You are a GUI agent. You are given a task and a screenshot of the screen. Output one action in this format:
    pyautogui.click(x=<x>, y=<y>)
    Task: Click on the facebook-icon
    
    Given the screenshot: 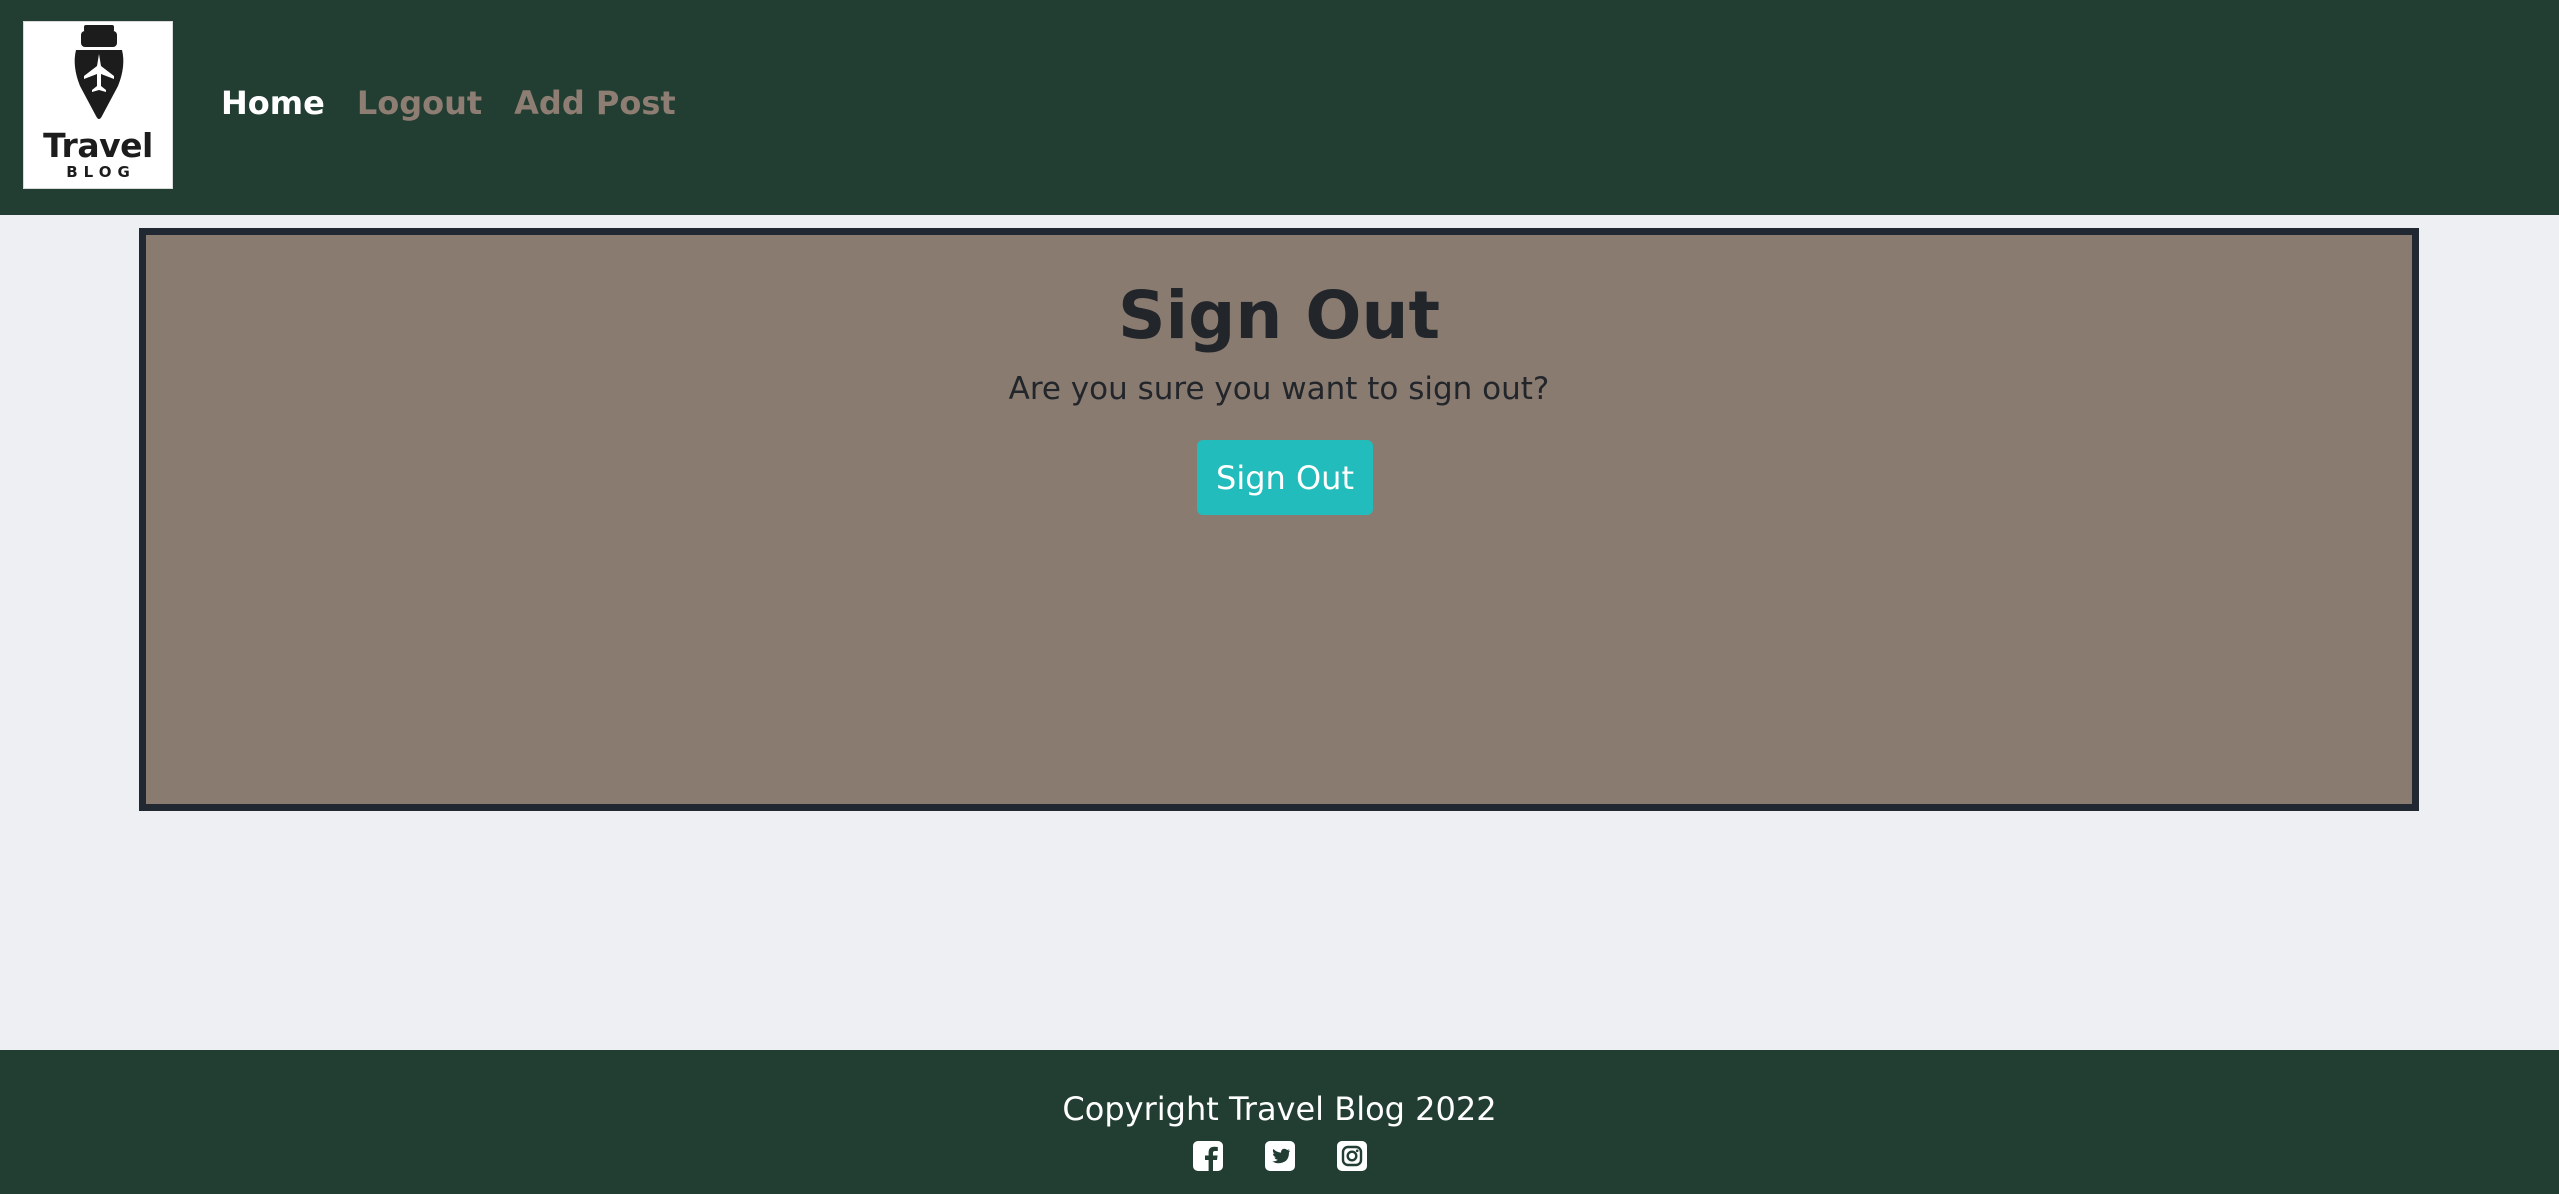 What is the action you would take?
    pyautogui.click(x=1208, y=1156)
    